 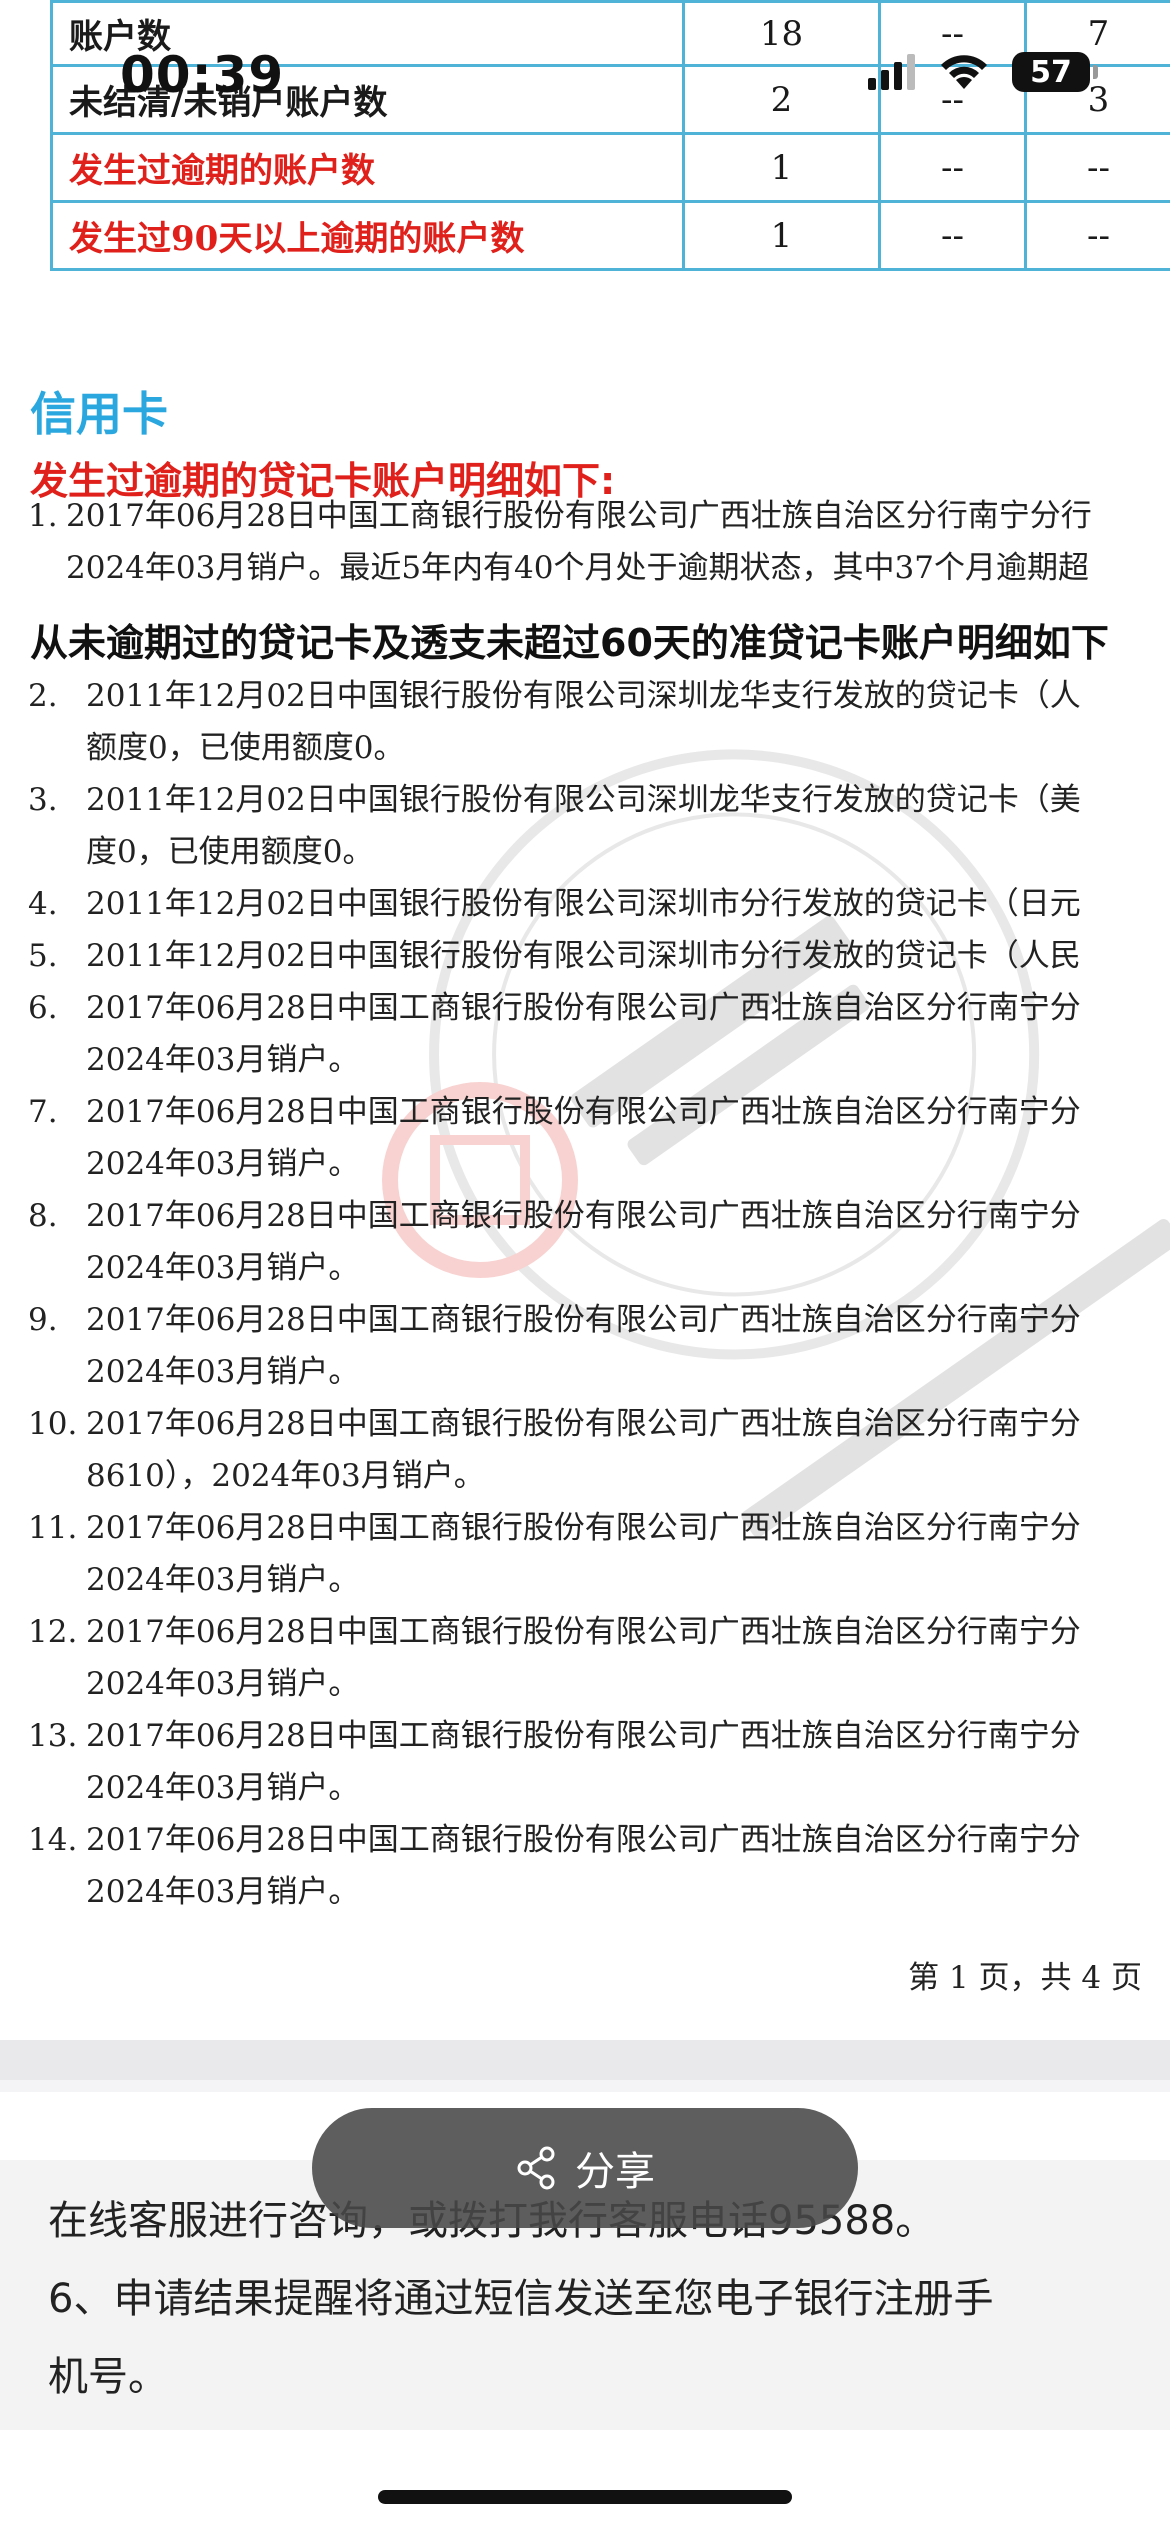 I want to click on item-number: 3., so click(x=43, y=800).